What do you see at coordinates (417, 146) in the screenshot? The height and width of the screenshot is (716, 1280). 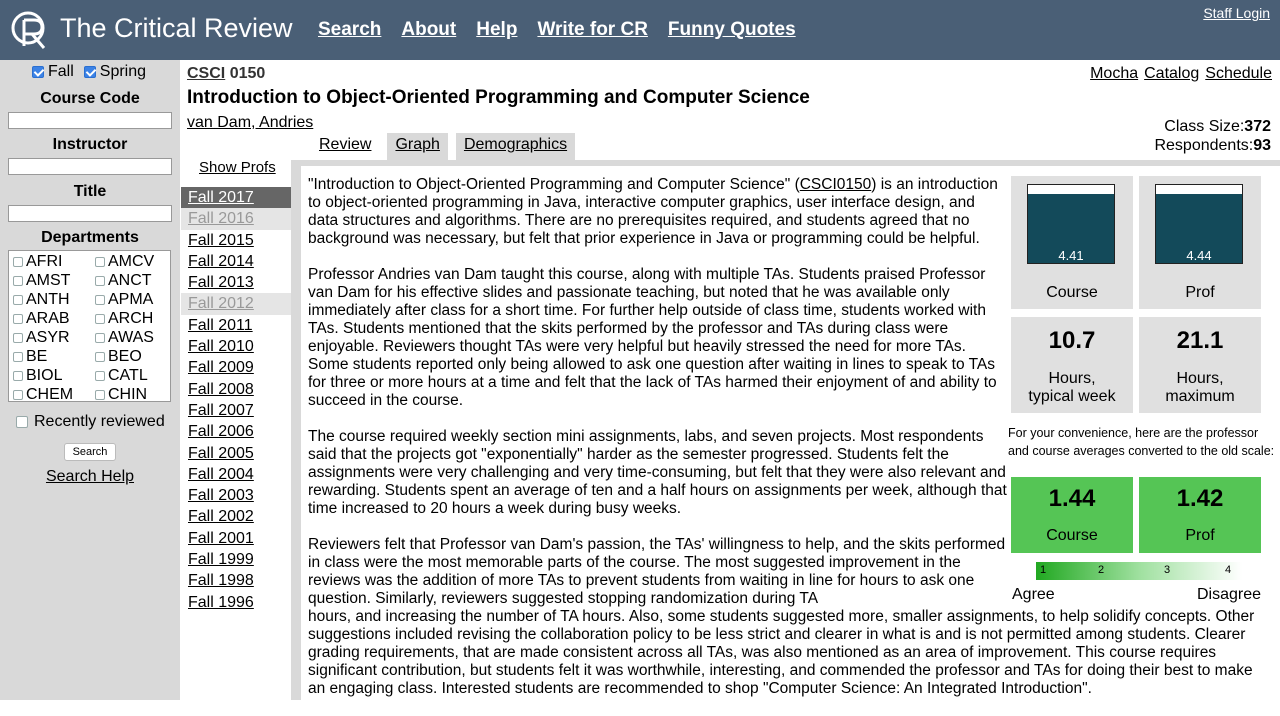 I see `tab-graph: Graph` at bounding box center [417, 146].